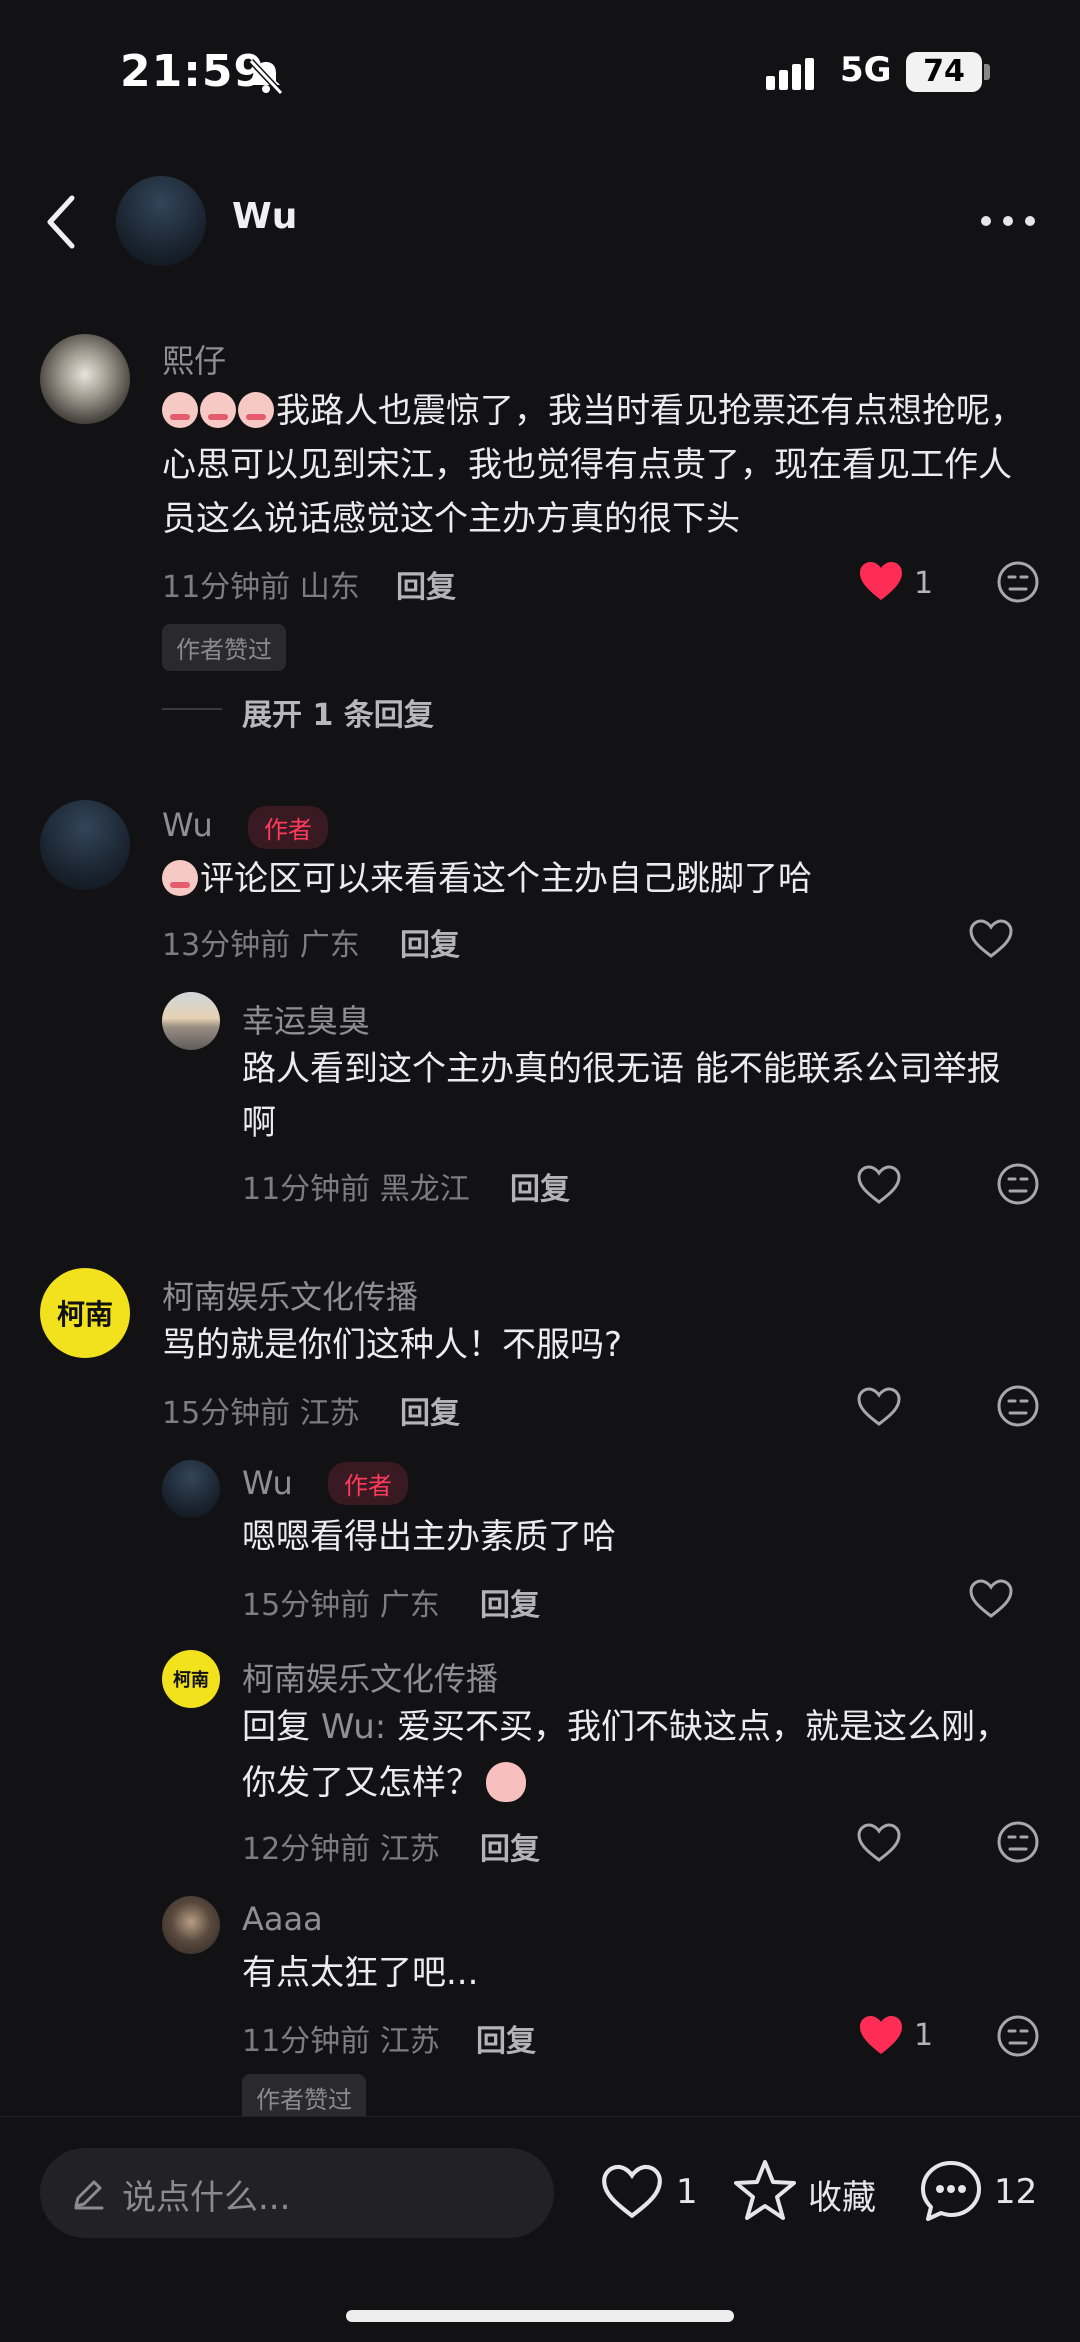 This screenshot has width=1080, height=2342. What do you see at coordinates (261, 587) in the screenshot?
I see `comment-time: 11分钟前 山东` at bounding box center [261, 587].